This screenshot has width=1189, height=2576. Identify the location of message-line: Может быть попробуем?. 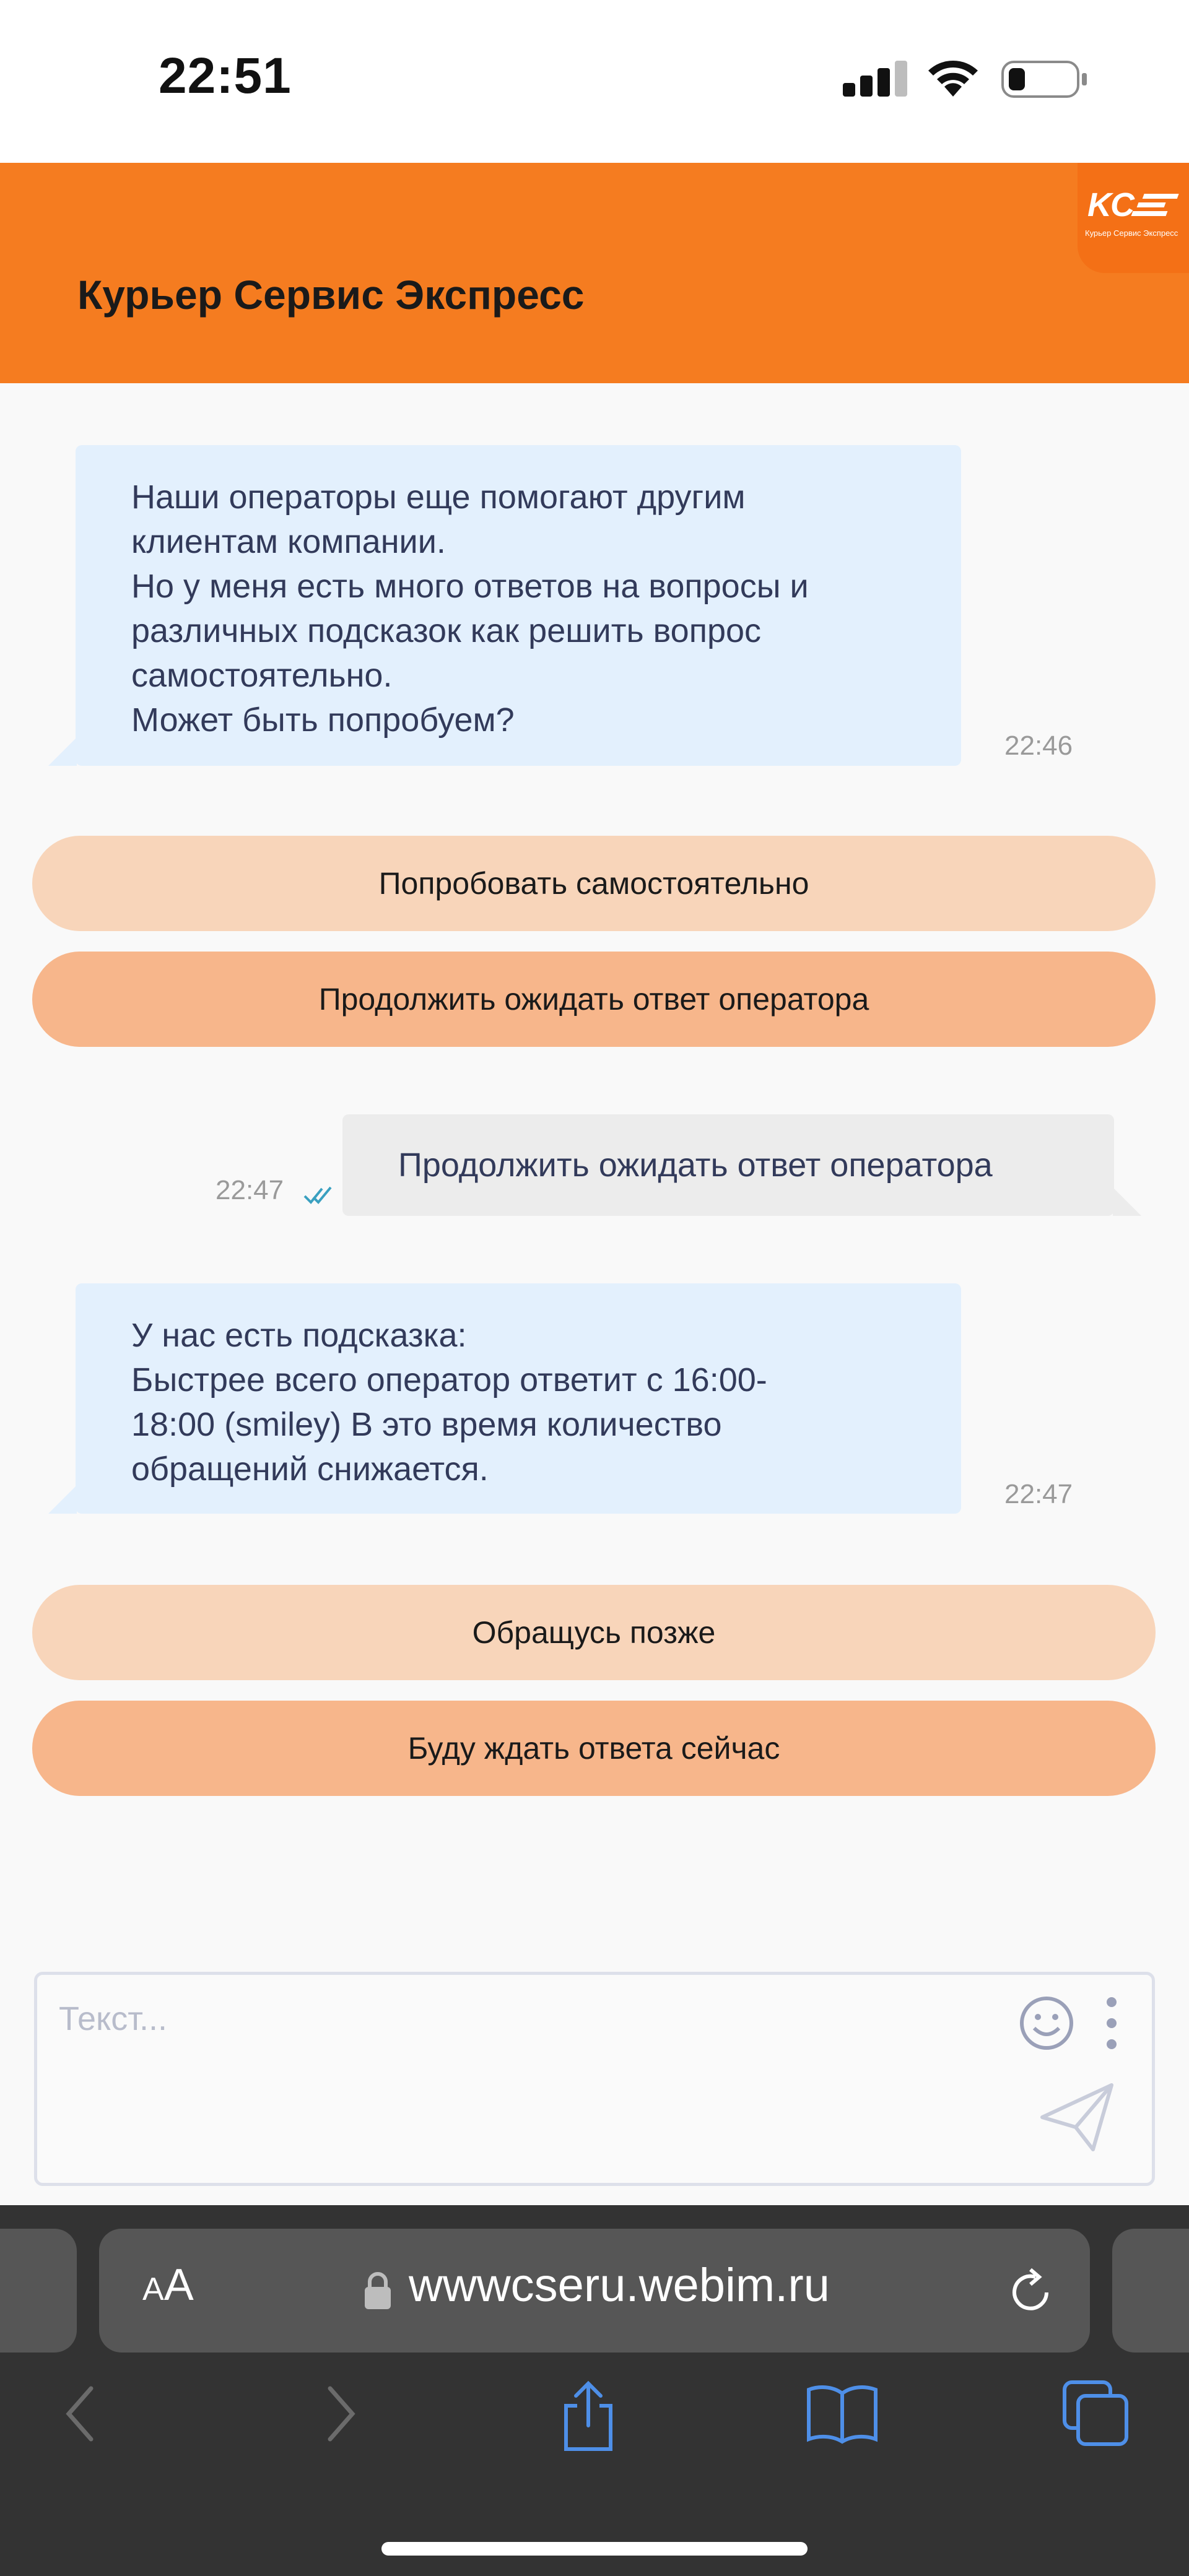
(323, 720).